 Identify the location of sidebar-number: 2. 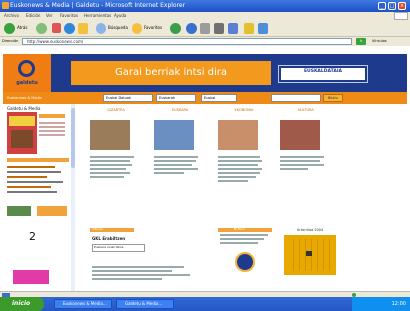
(32, 236).